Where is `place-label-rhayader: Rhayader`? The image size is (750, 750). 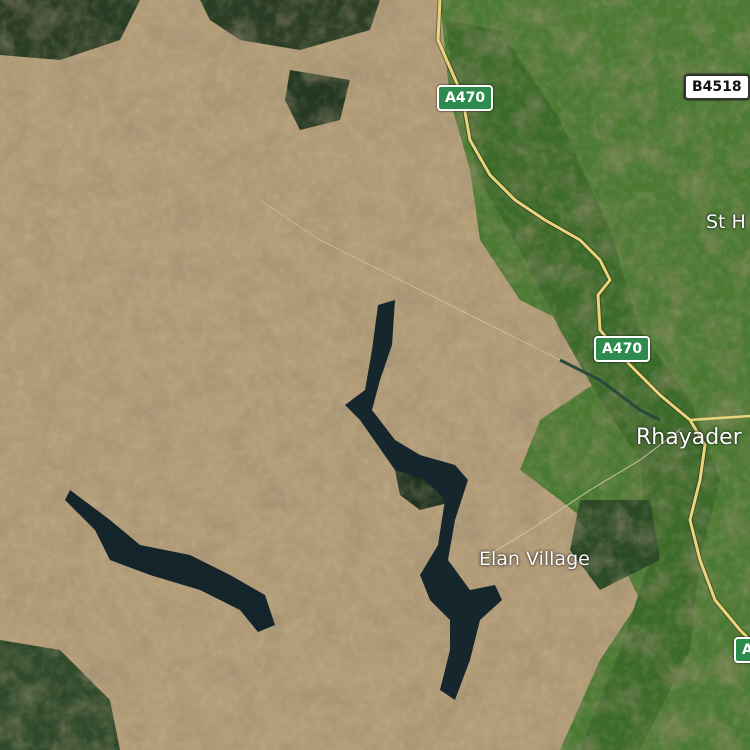
place-label-rhayader: Rhayader is located at coordinates (689, 437).